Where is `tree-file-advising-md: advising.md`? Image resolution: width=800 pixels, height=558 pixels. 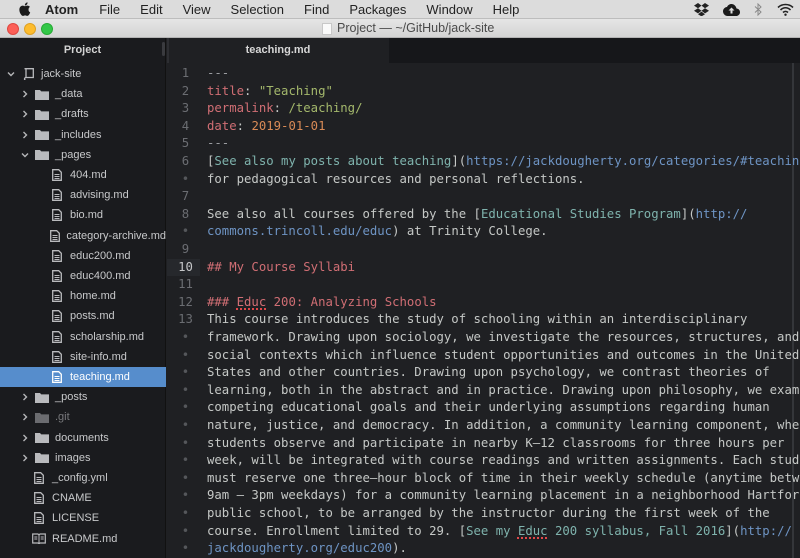
tree-file-advising-md: advising.md is located at coordinates (83, 195).